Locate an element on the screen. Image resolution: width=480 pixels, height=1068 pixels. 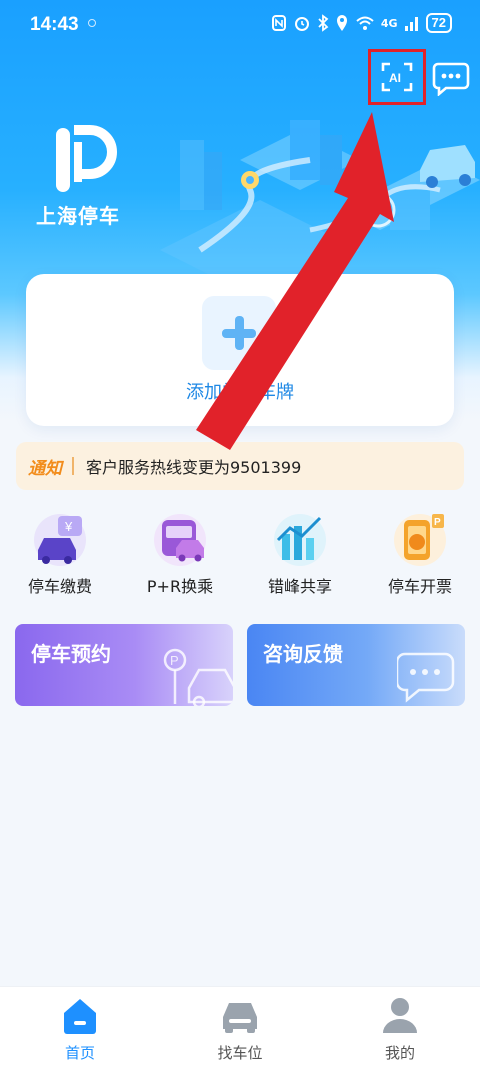
notice-divider is located at coordinates (73, 466).